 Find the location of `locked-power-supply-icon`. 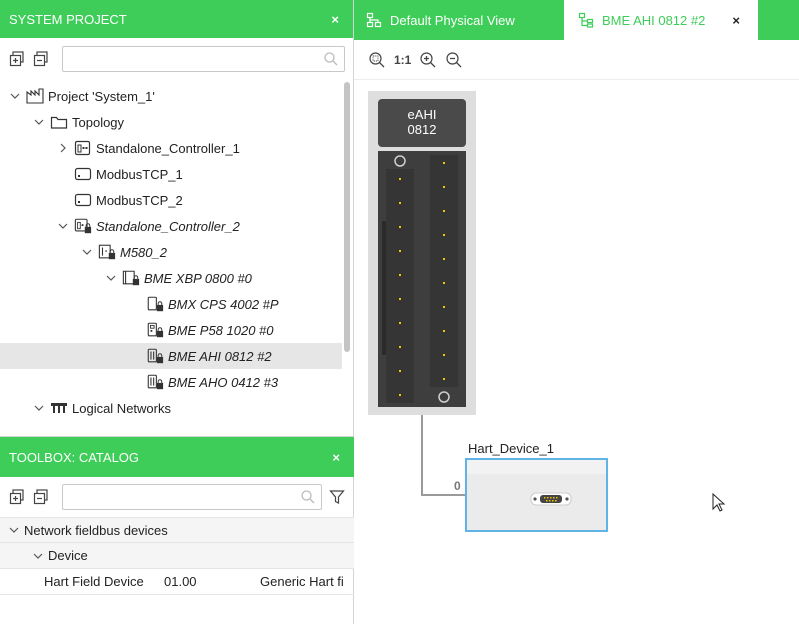

locked-power-supply-icon is located at coordinates (155, 304).